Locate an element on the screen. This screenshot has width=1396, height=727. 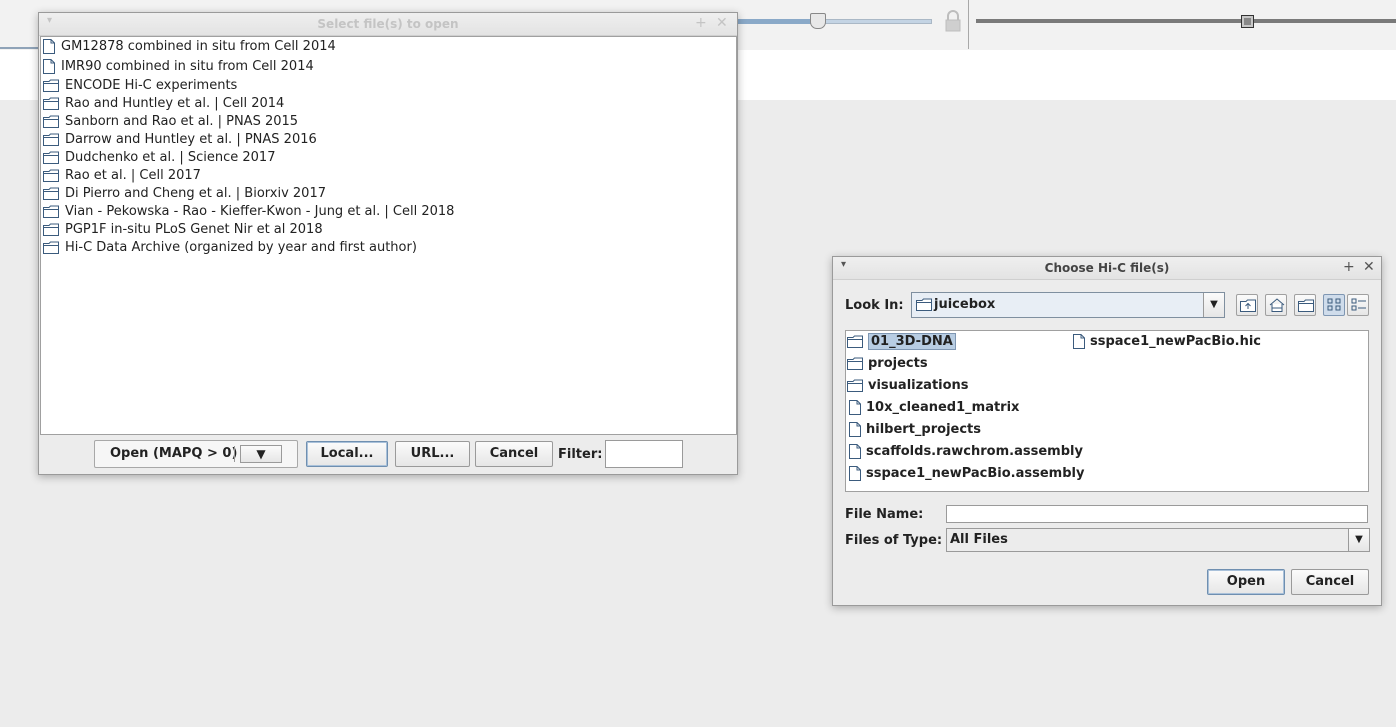
tree-item-label: Dudchenko et al. | Science 2017 is located at coordinates (170, 157).